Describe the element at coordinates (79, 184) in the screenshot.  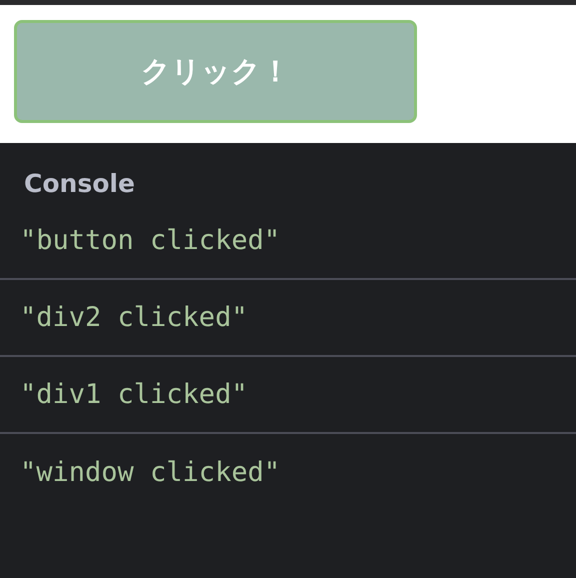
I see `console-title: Console` at that location.